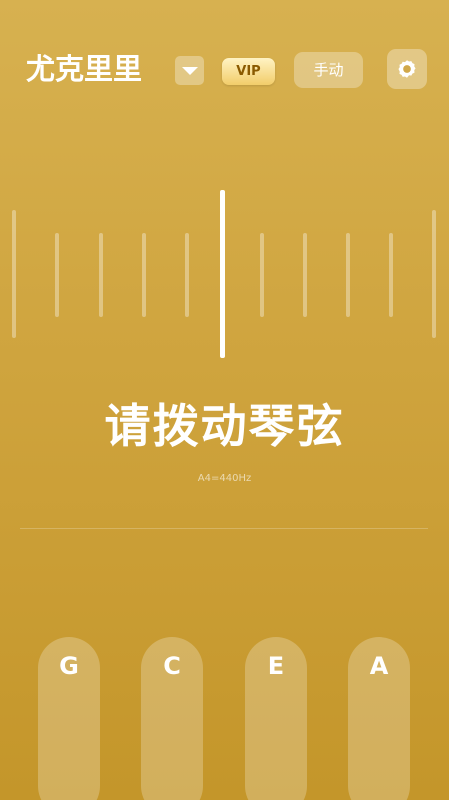  I want to click on gear-icon, so click(407, 69).